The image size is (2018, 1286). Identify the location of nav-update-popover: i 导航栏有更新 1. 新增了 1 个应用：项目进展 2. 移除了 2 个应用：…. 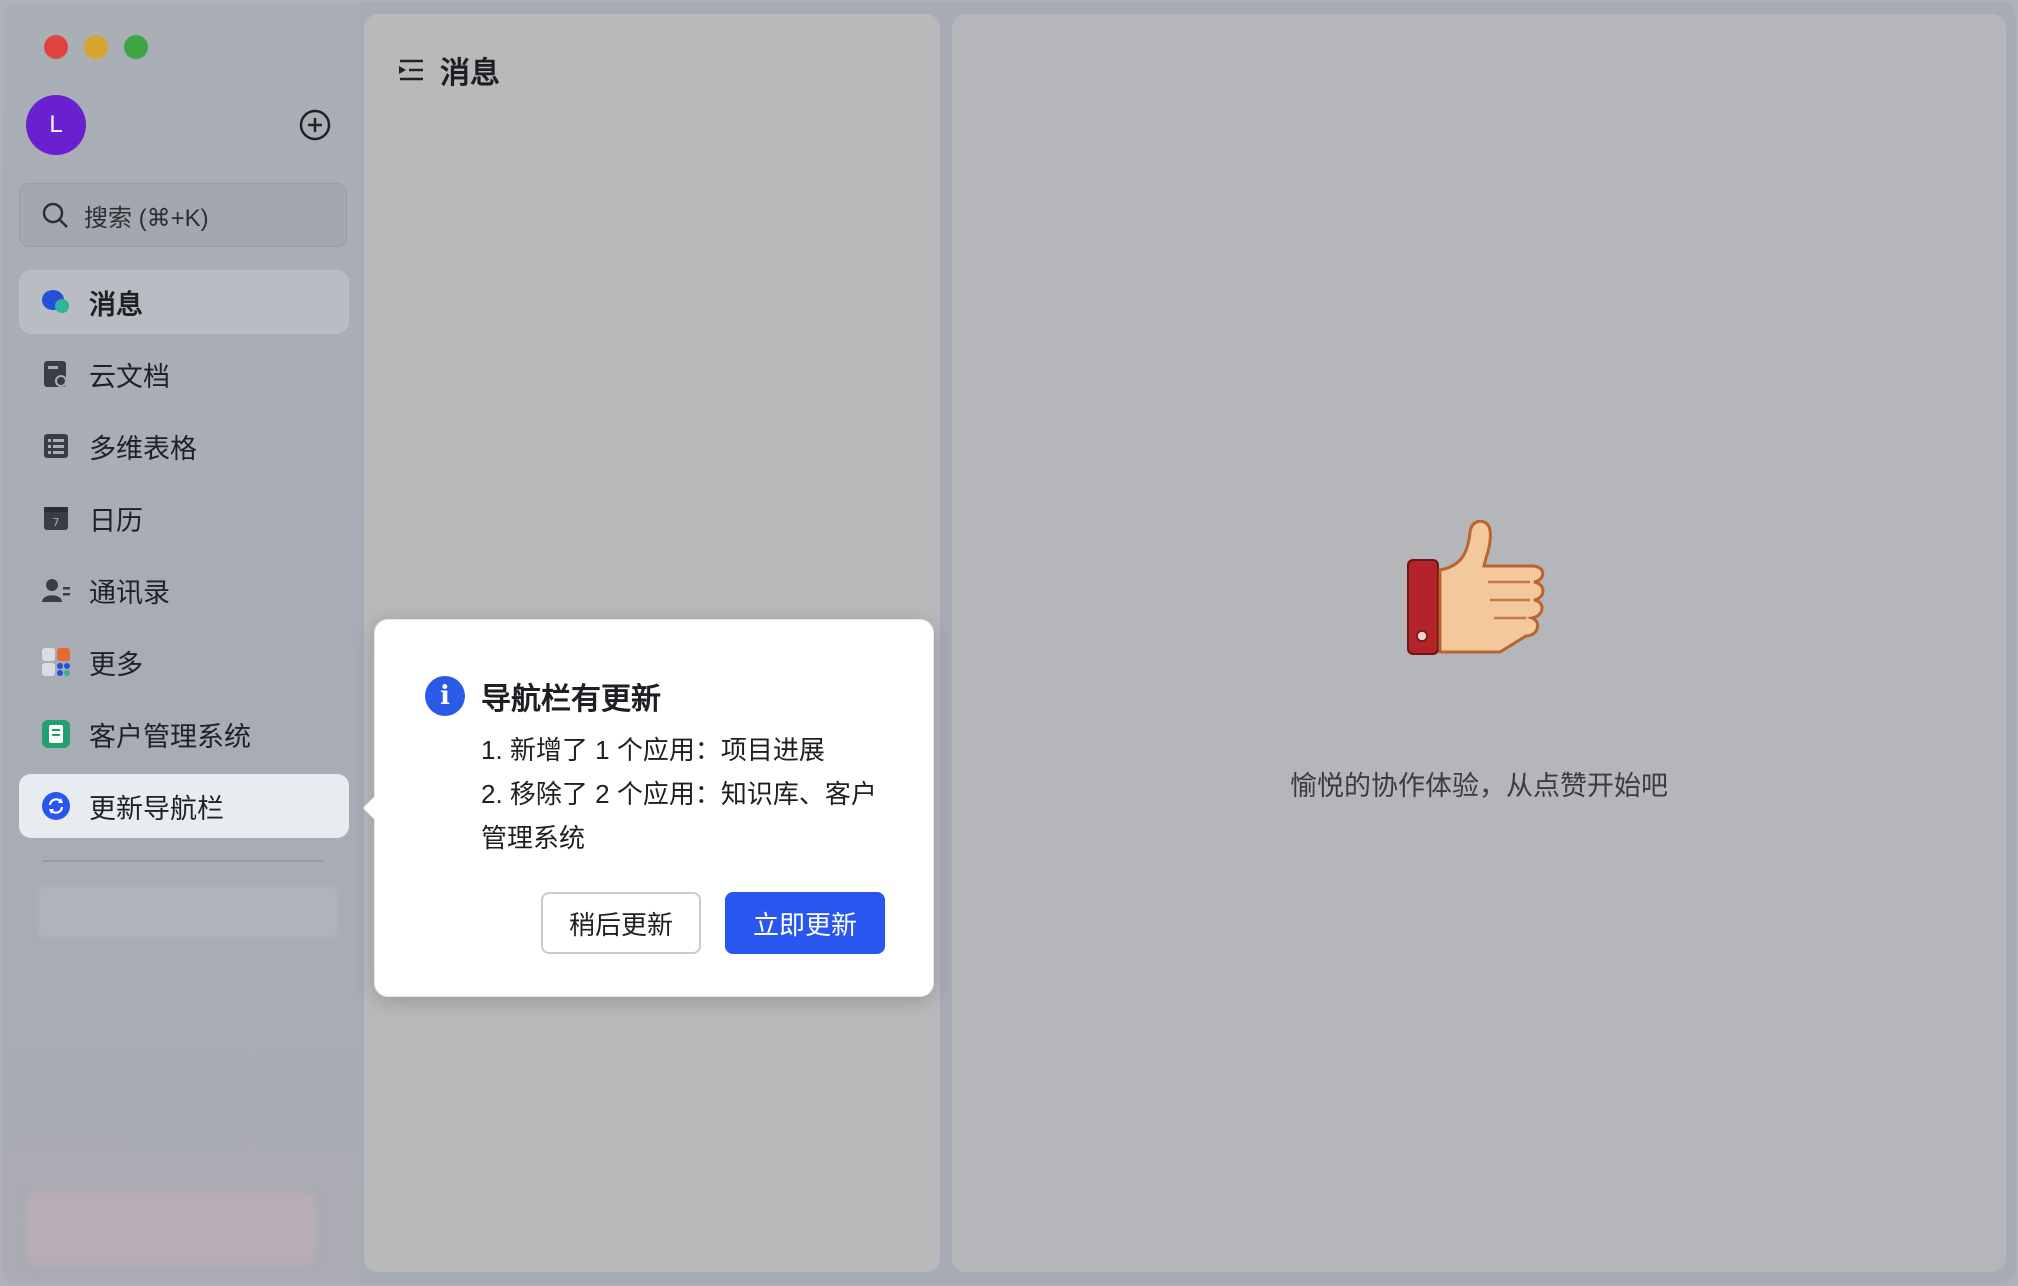
(648, 808).